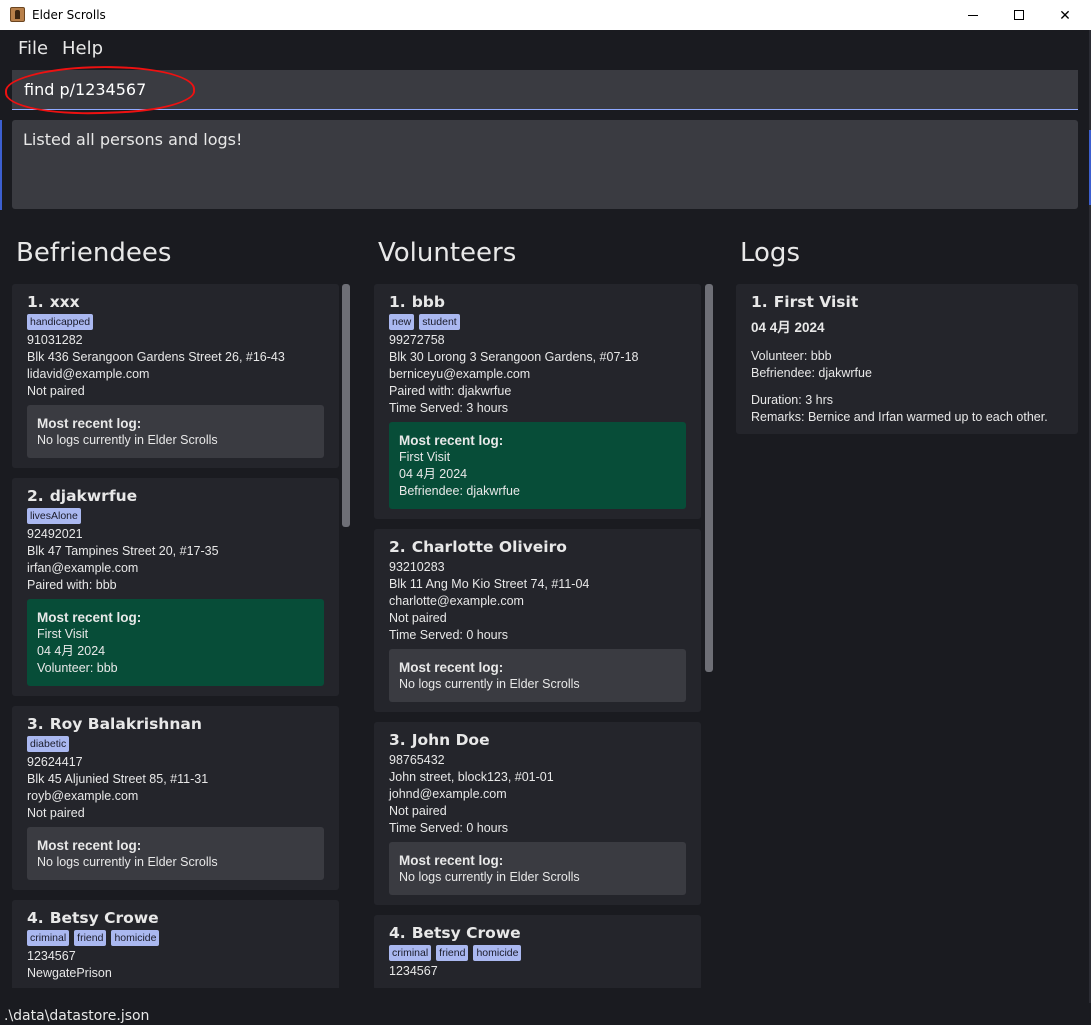 This screenshot has height=1025, width=1091. I want to click on maximize-icon, so click(1019, 15).